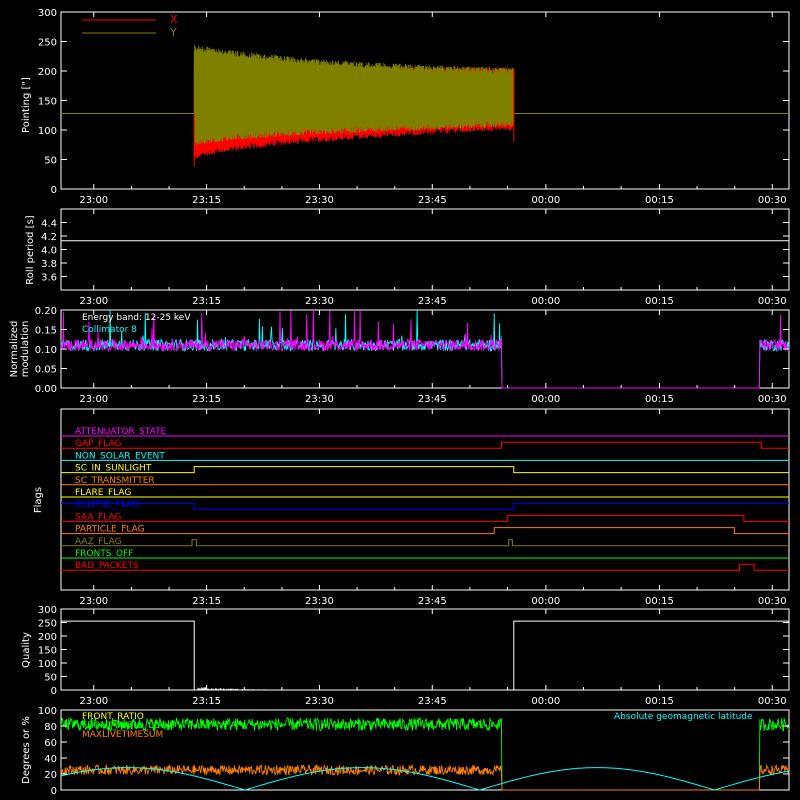  I want to click on legend-y-label: Y, so click(173, 32).